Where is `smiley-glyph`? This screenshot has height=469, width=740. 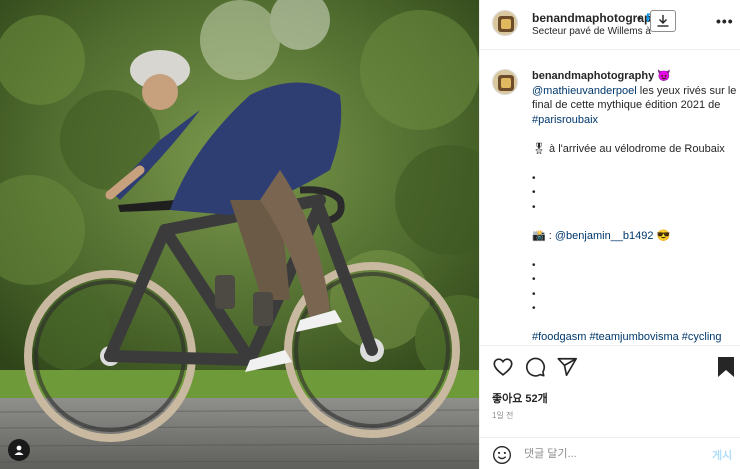 smiley-glyph is located at coordinates (502, 455).